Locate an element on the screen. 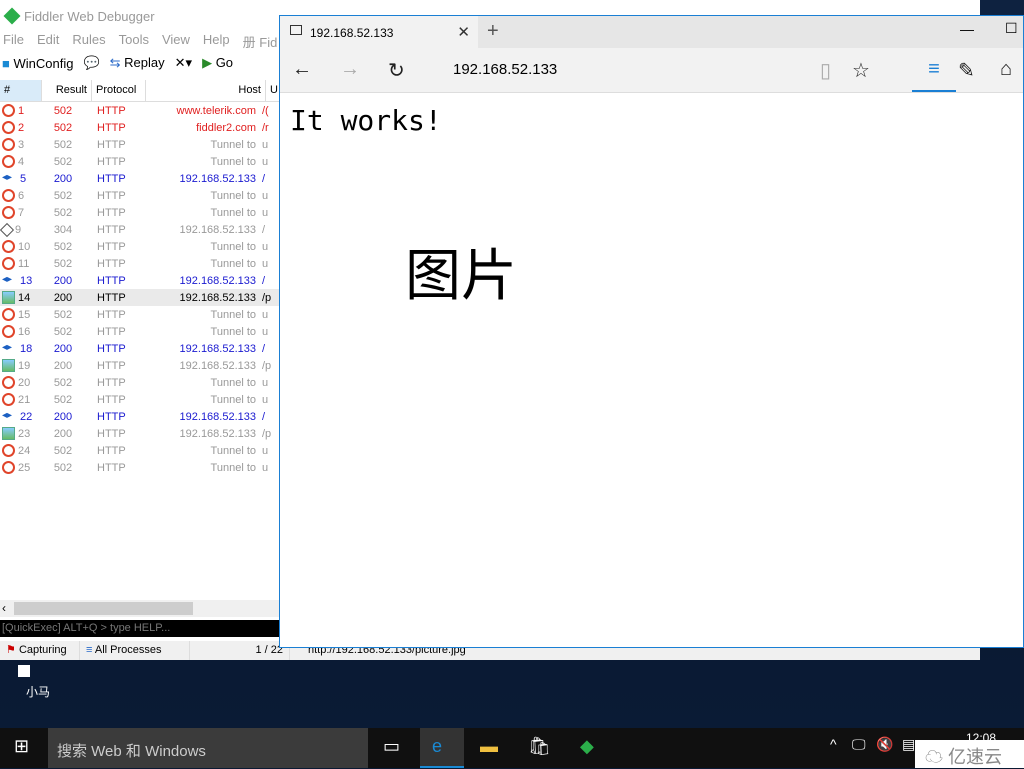 The height and width of the screenshot is (769, 1024). action-center-icon: ▤ is located at coordinates (908, 744).